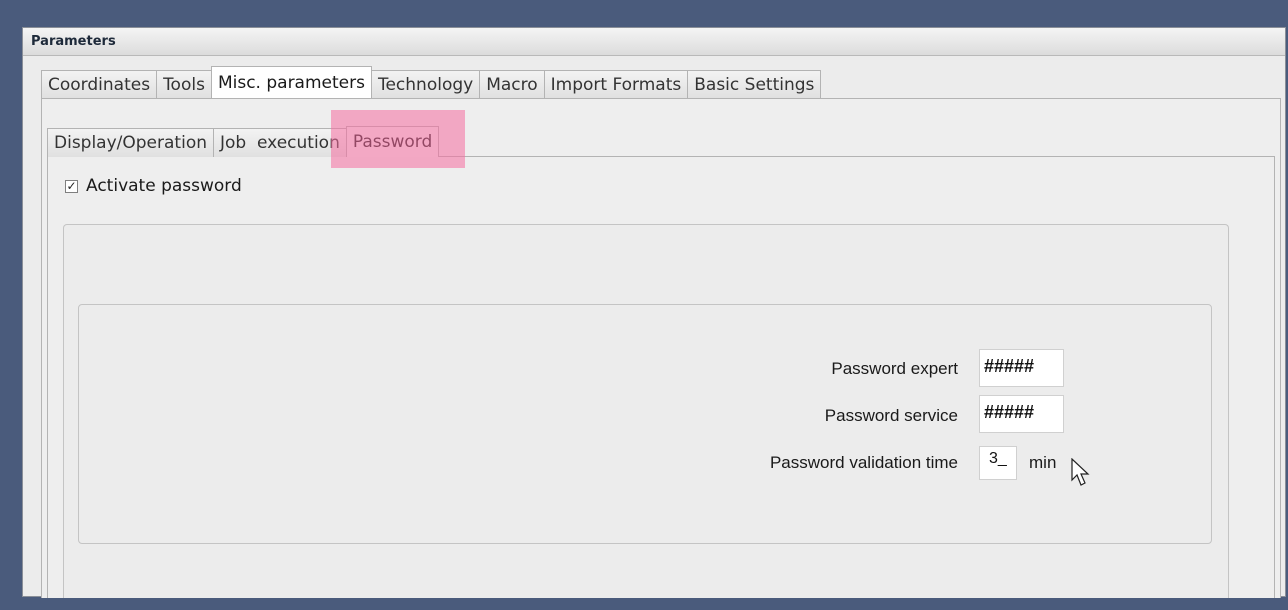 Image resolution: width=1288 pixels, height=610 pixels. What do you see at coordinates (1009, 412) in the screenshot?
I see `password-service-value: #####` at bounding box center [1009, 412].